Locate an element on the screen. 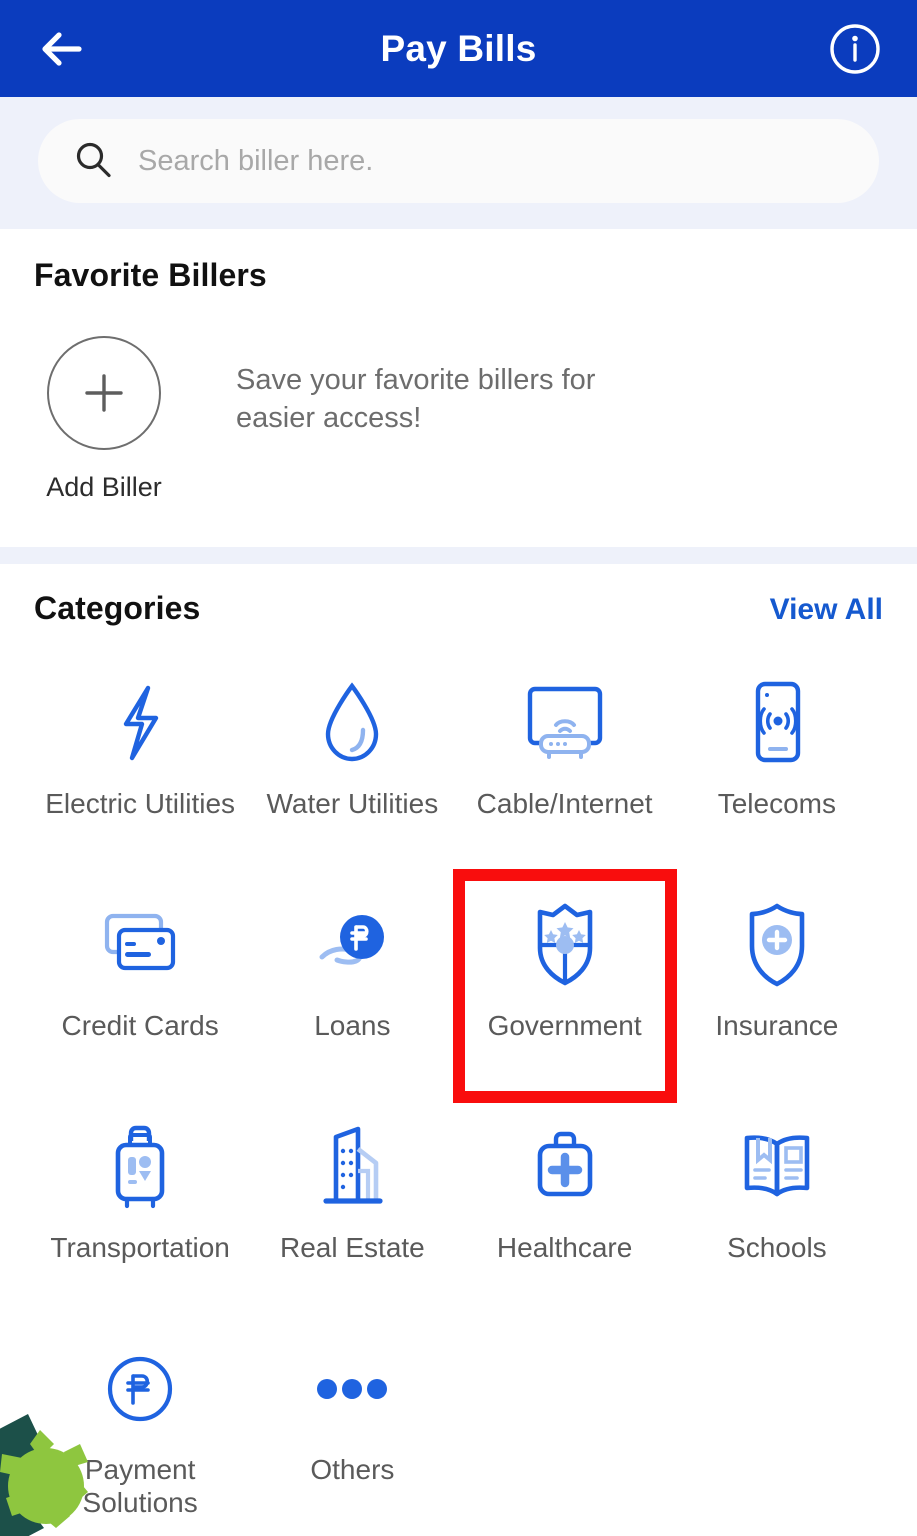  category-item-real-estate: Real Estate is located at coordinates (352, 1208).